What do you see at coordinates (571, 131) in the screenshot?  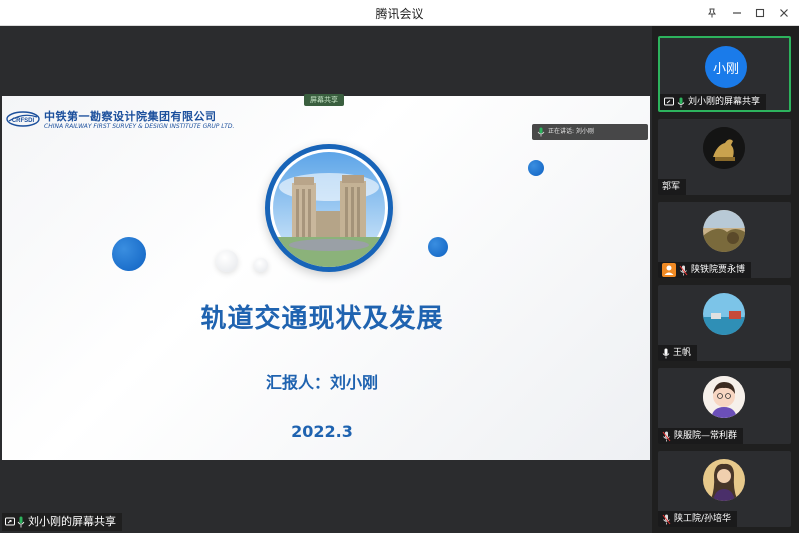 I see `speaking-label: 正在讲话: 刘小刚` at bounding box center [571, 131].